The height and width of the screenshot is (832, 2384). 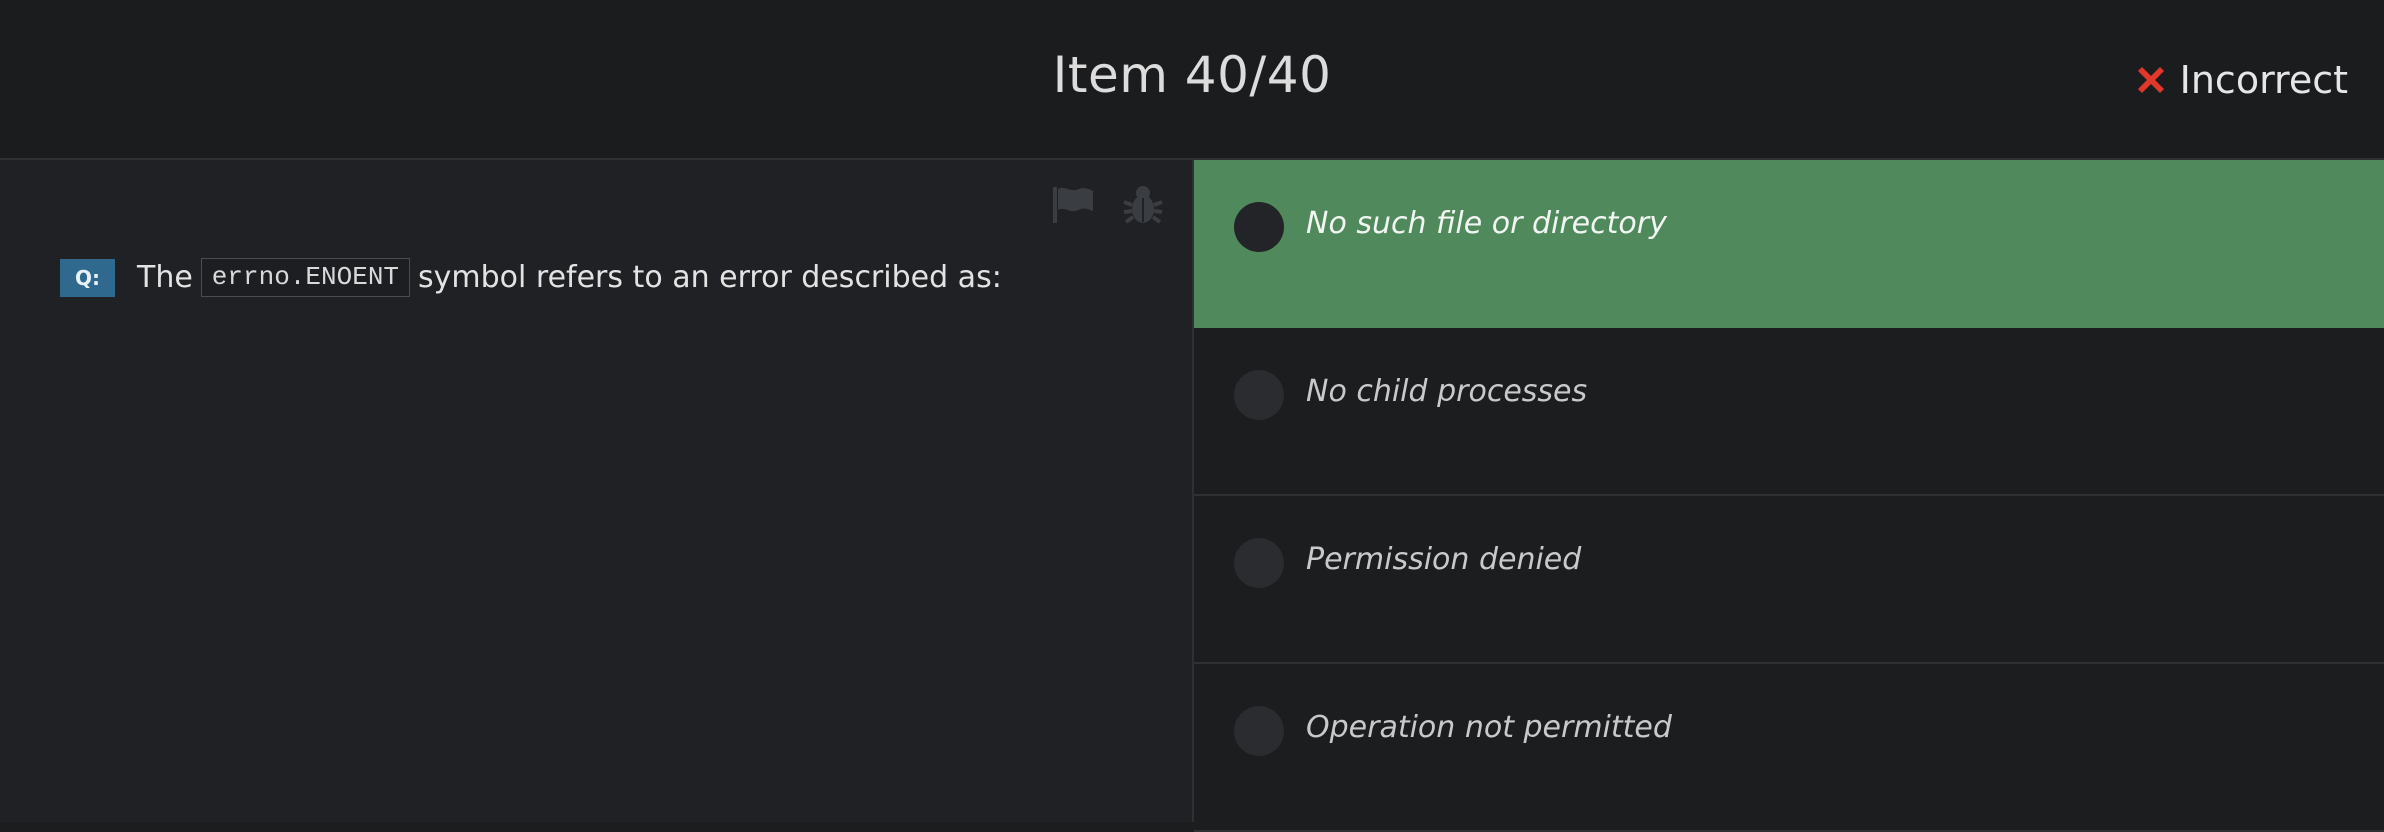 I want to click on question-code: errno.ENOENT, so click(x=305, y=277).